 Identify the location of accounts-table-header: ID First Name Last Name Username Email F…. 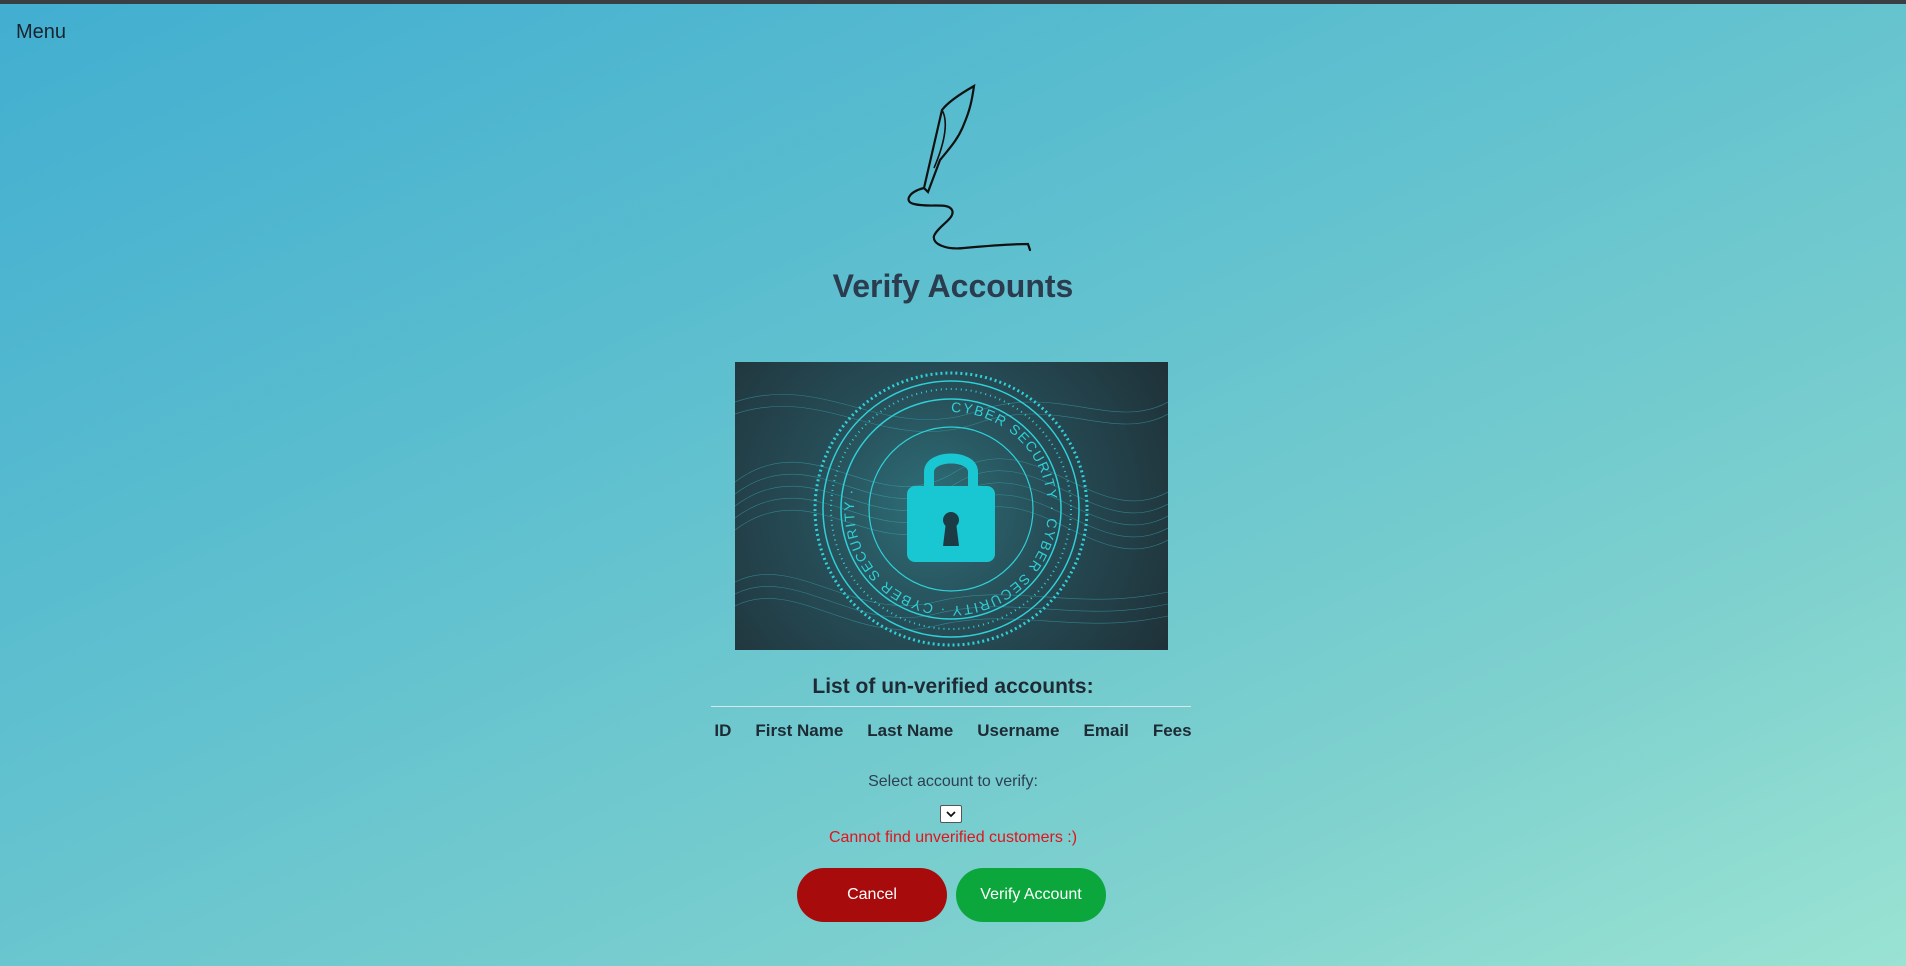
(953, 731).